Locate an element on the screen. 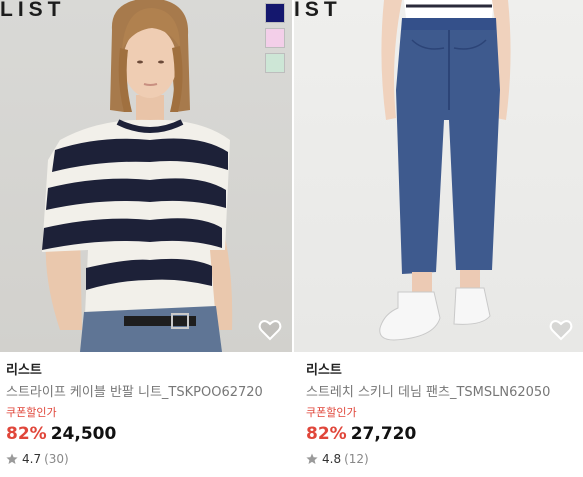 The width and height of the screenshot is (583, 477). sale-price: 27,720 is located at coordinates (383, 434).